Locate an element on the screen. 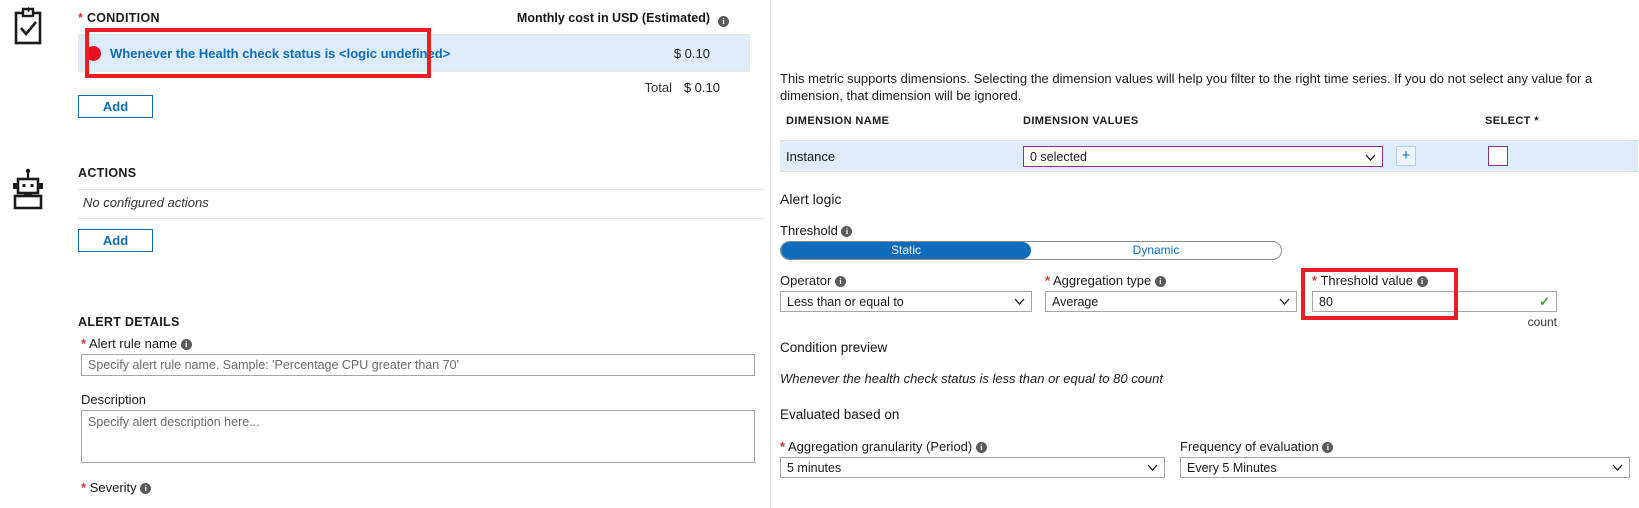 This screenshot has width=1639, height=508. operator-label: Operator i is located at coordinates (813, 280).